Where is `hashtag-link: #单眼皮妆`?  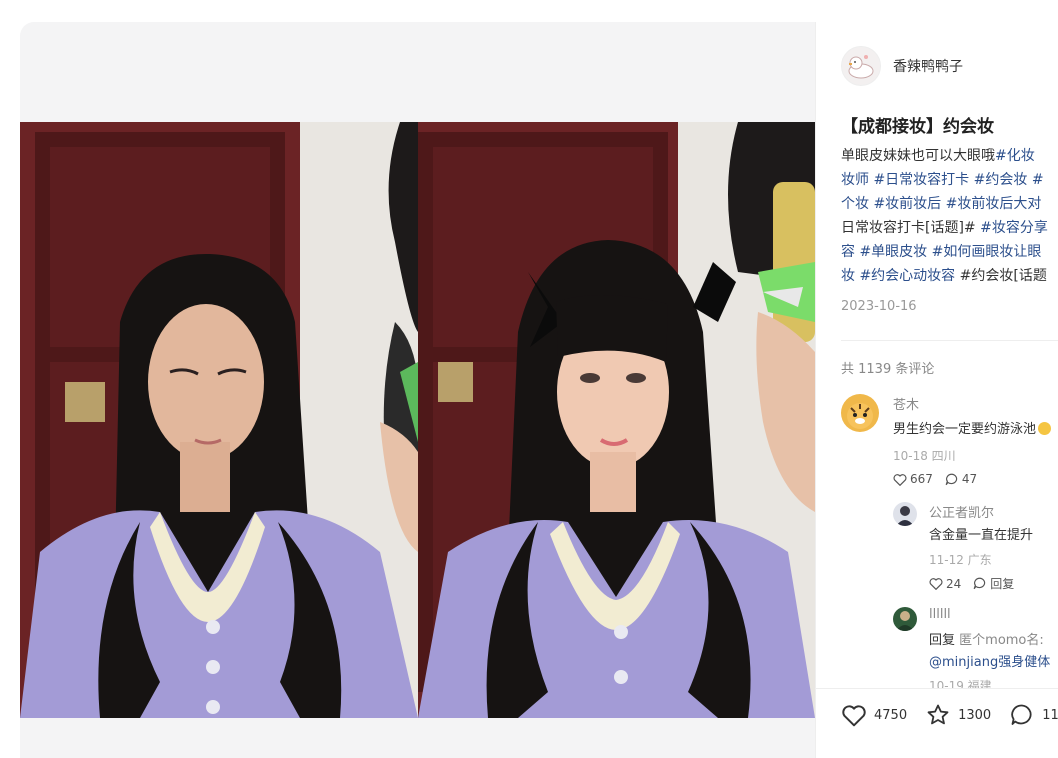
hashtag-link: #单眼皮妆 is located at coordinates (893, 252).